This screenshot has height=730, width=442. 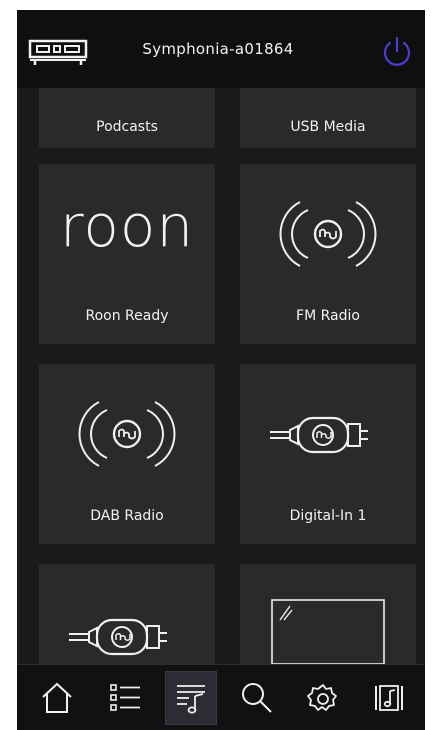 I want to click on source-label: USB Media, so click(x=328, y=127).